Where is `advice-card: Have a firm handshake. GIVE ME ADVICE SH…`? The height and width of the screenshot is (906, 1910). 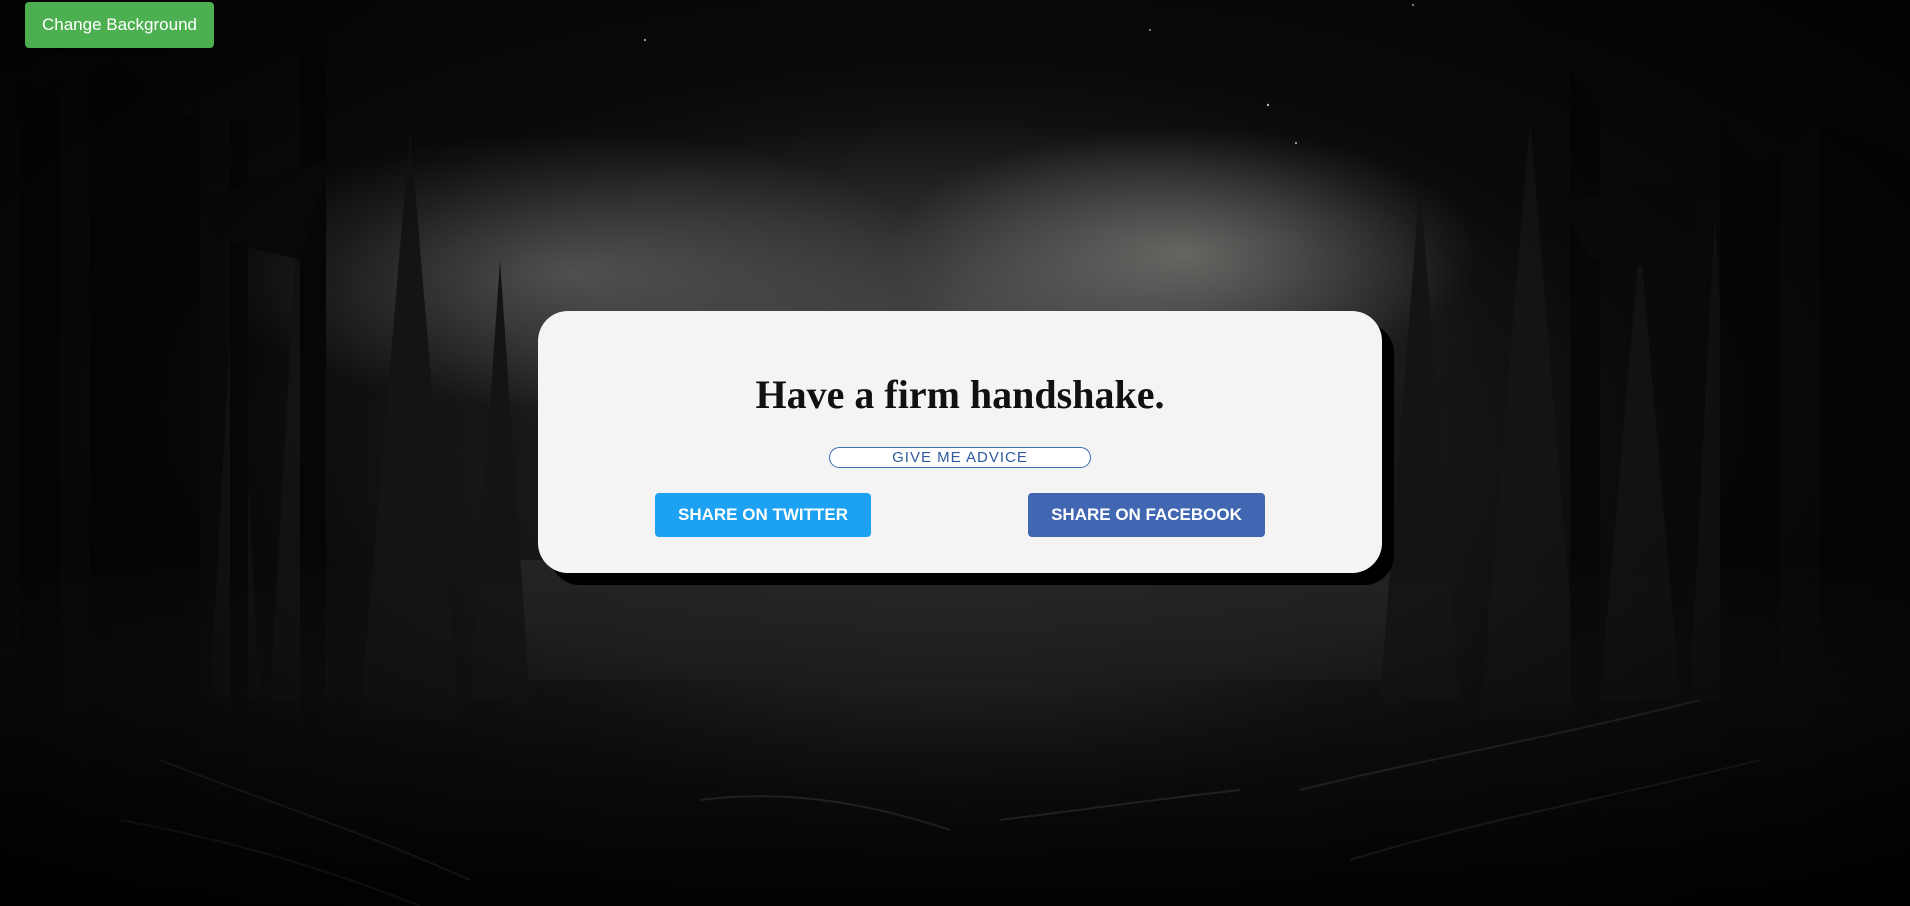 advice-card: Have a firm handshake. GIVE ME ADVICE SH… is located at coordinates (960, 442).